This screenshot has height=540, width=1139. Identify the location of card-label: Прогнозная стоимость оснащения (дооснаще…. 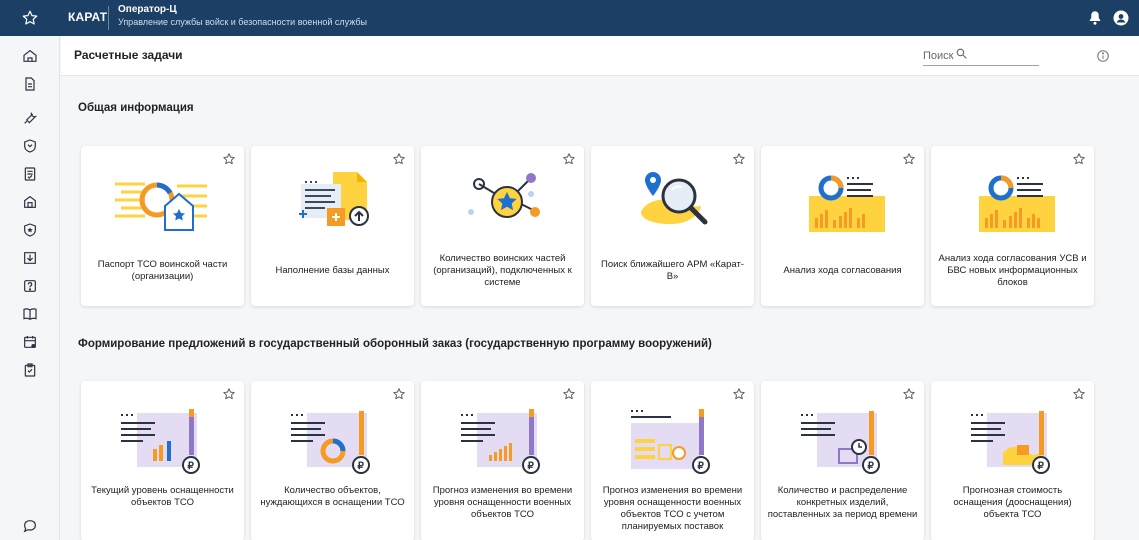
(1012, 502).